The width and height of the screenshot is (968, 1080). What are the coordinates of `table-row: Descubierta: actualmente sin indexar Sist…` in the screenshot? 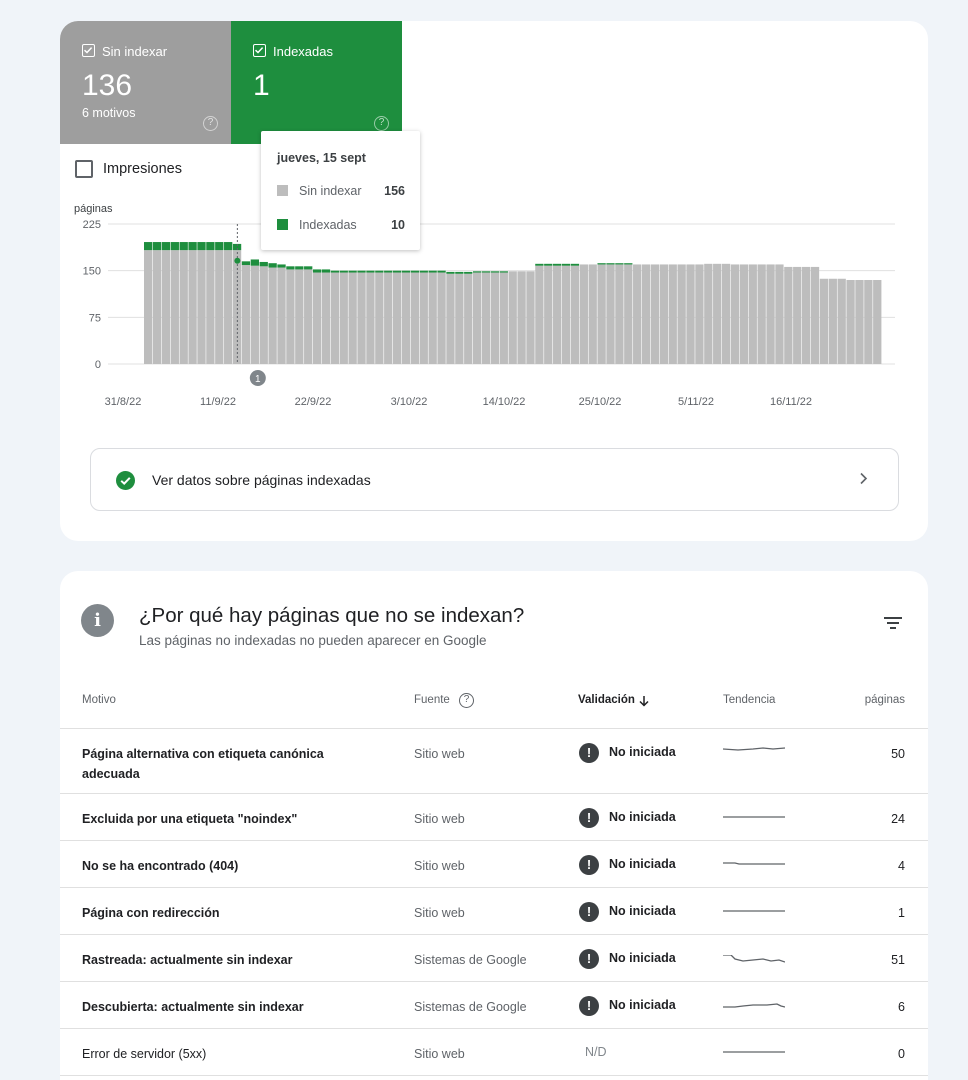 It's located at (494, 1005).